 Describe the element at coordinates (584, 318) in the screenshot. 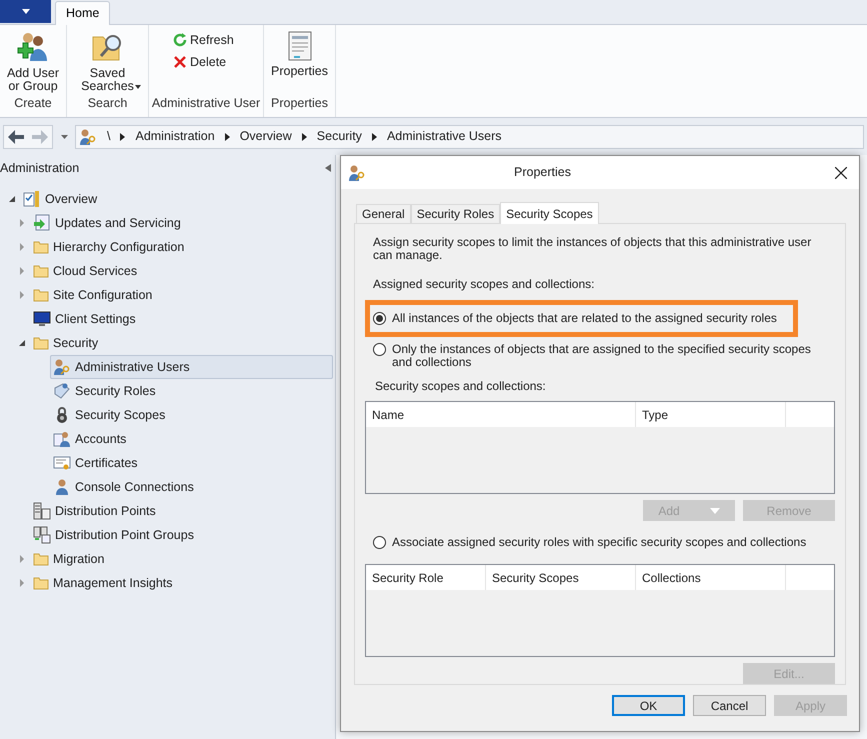

I see `option-label: All instances of the objects that are related to the assigned security roles` at that location.